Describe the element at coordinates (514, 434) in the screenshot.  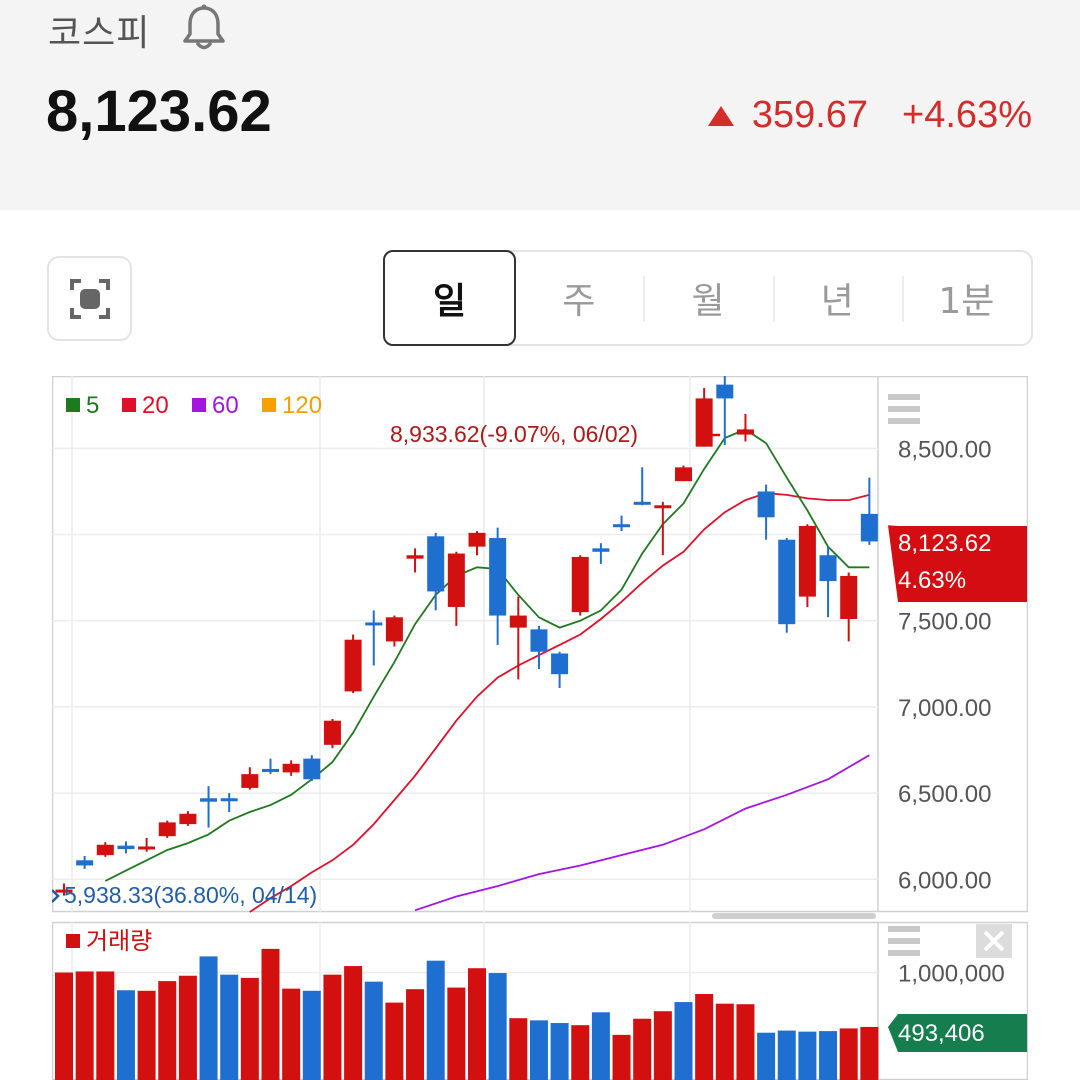
I see `high-annotation: 8,933.62(-9.07%, 06/02)` at that location.